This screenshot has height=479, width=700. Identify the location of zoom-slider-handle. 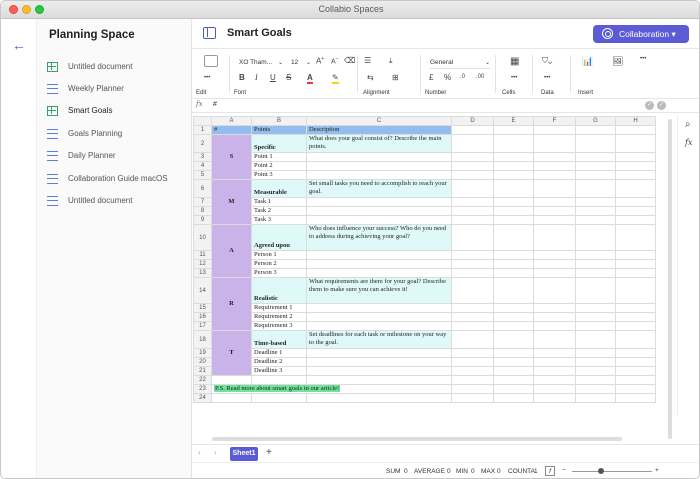
(601, 471).